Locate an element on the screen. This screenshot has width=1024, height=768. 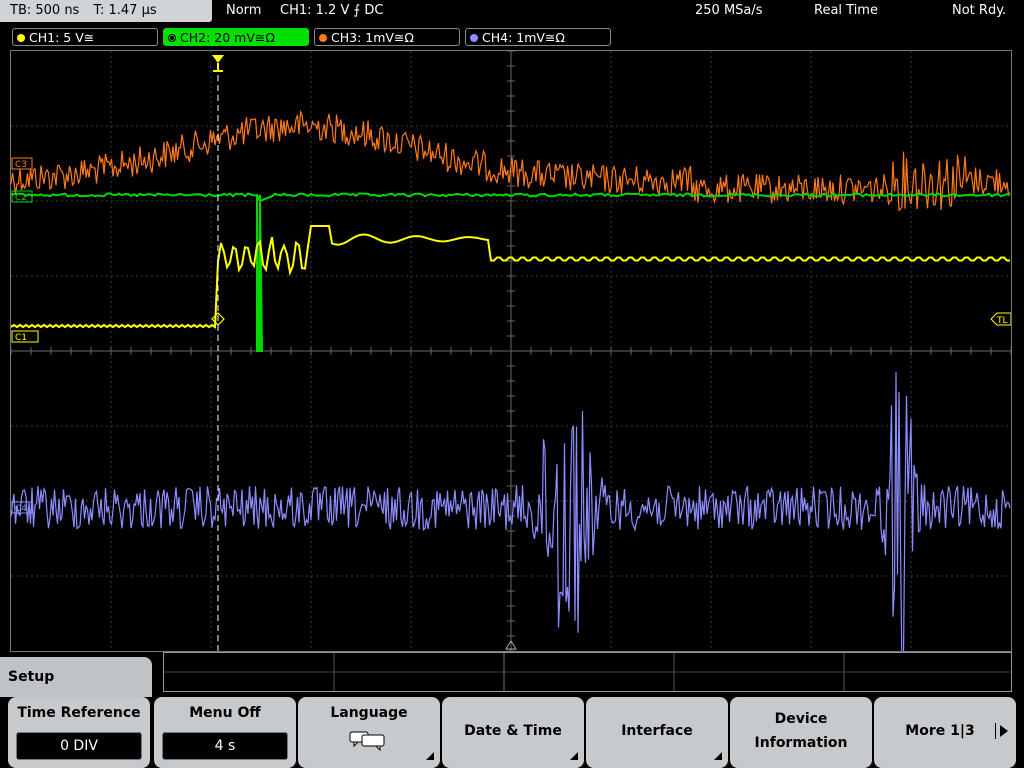
more-divider is located at coordinates (995, 731).